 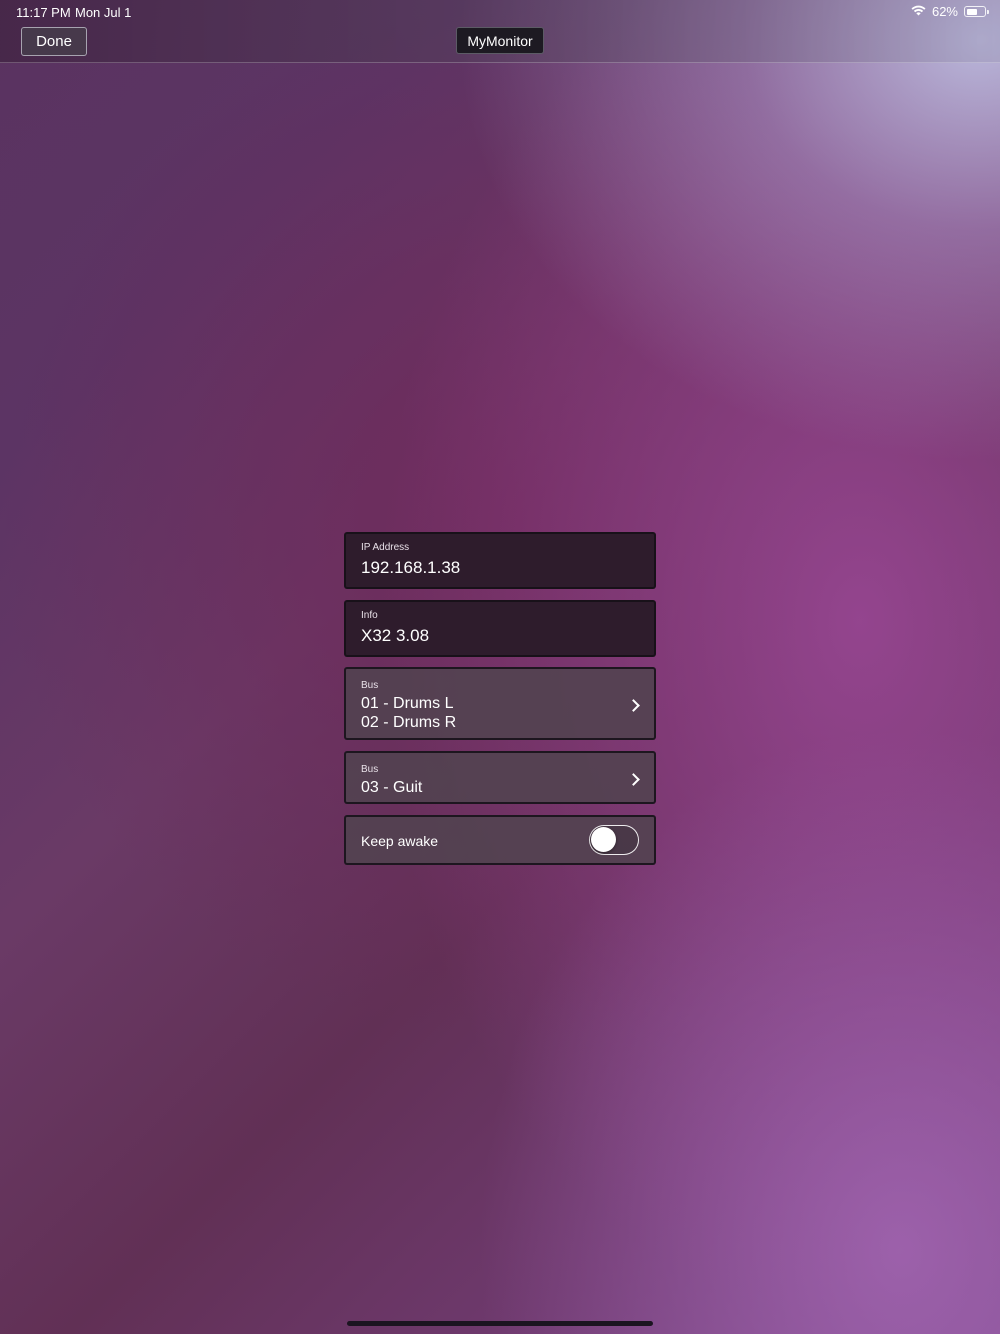 What do you see at coordinates (411, 567) in the screenshot?
I see `ip-address-value: 192.168.1.38` at bounding box center [411, 567].